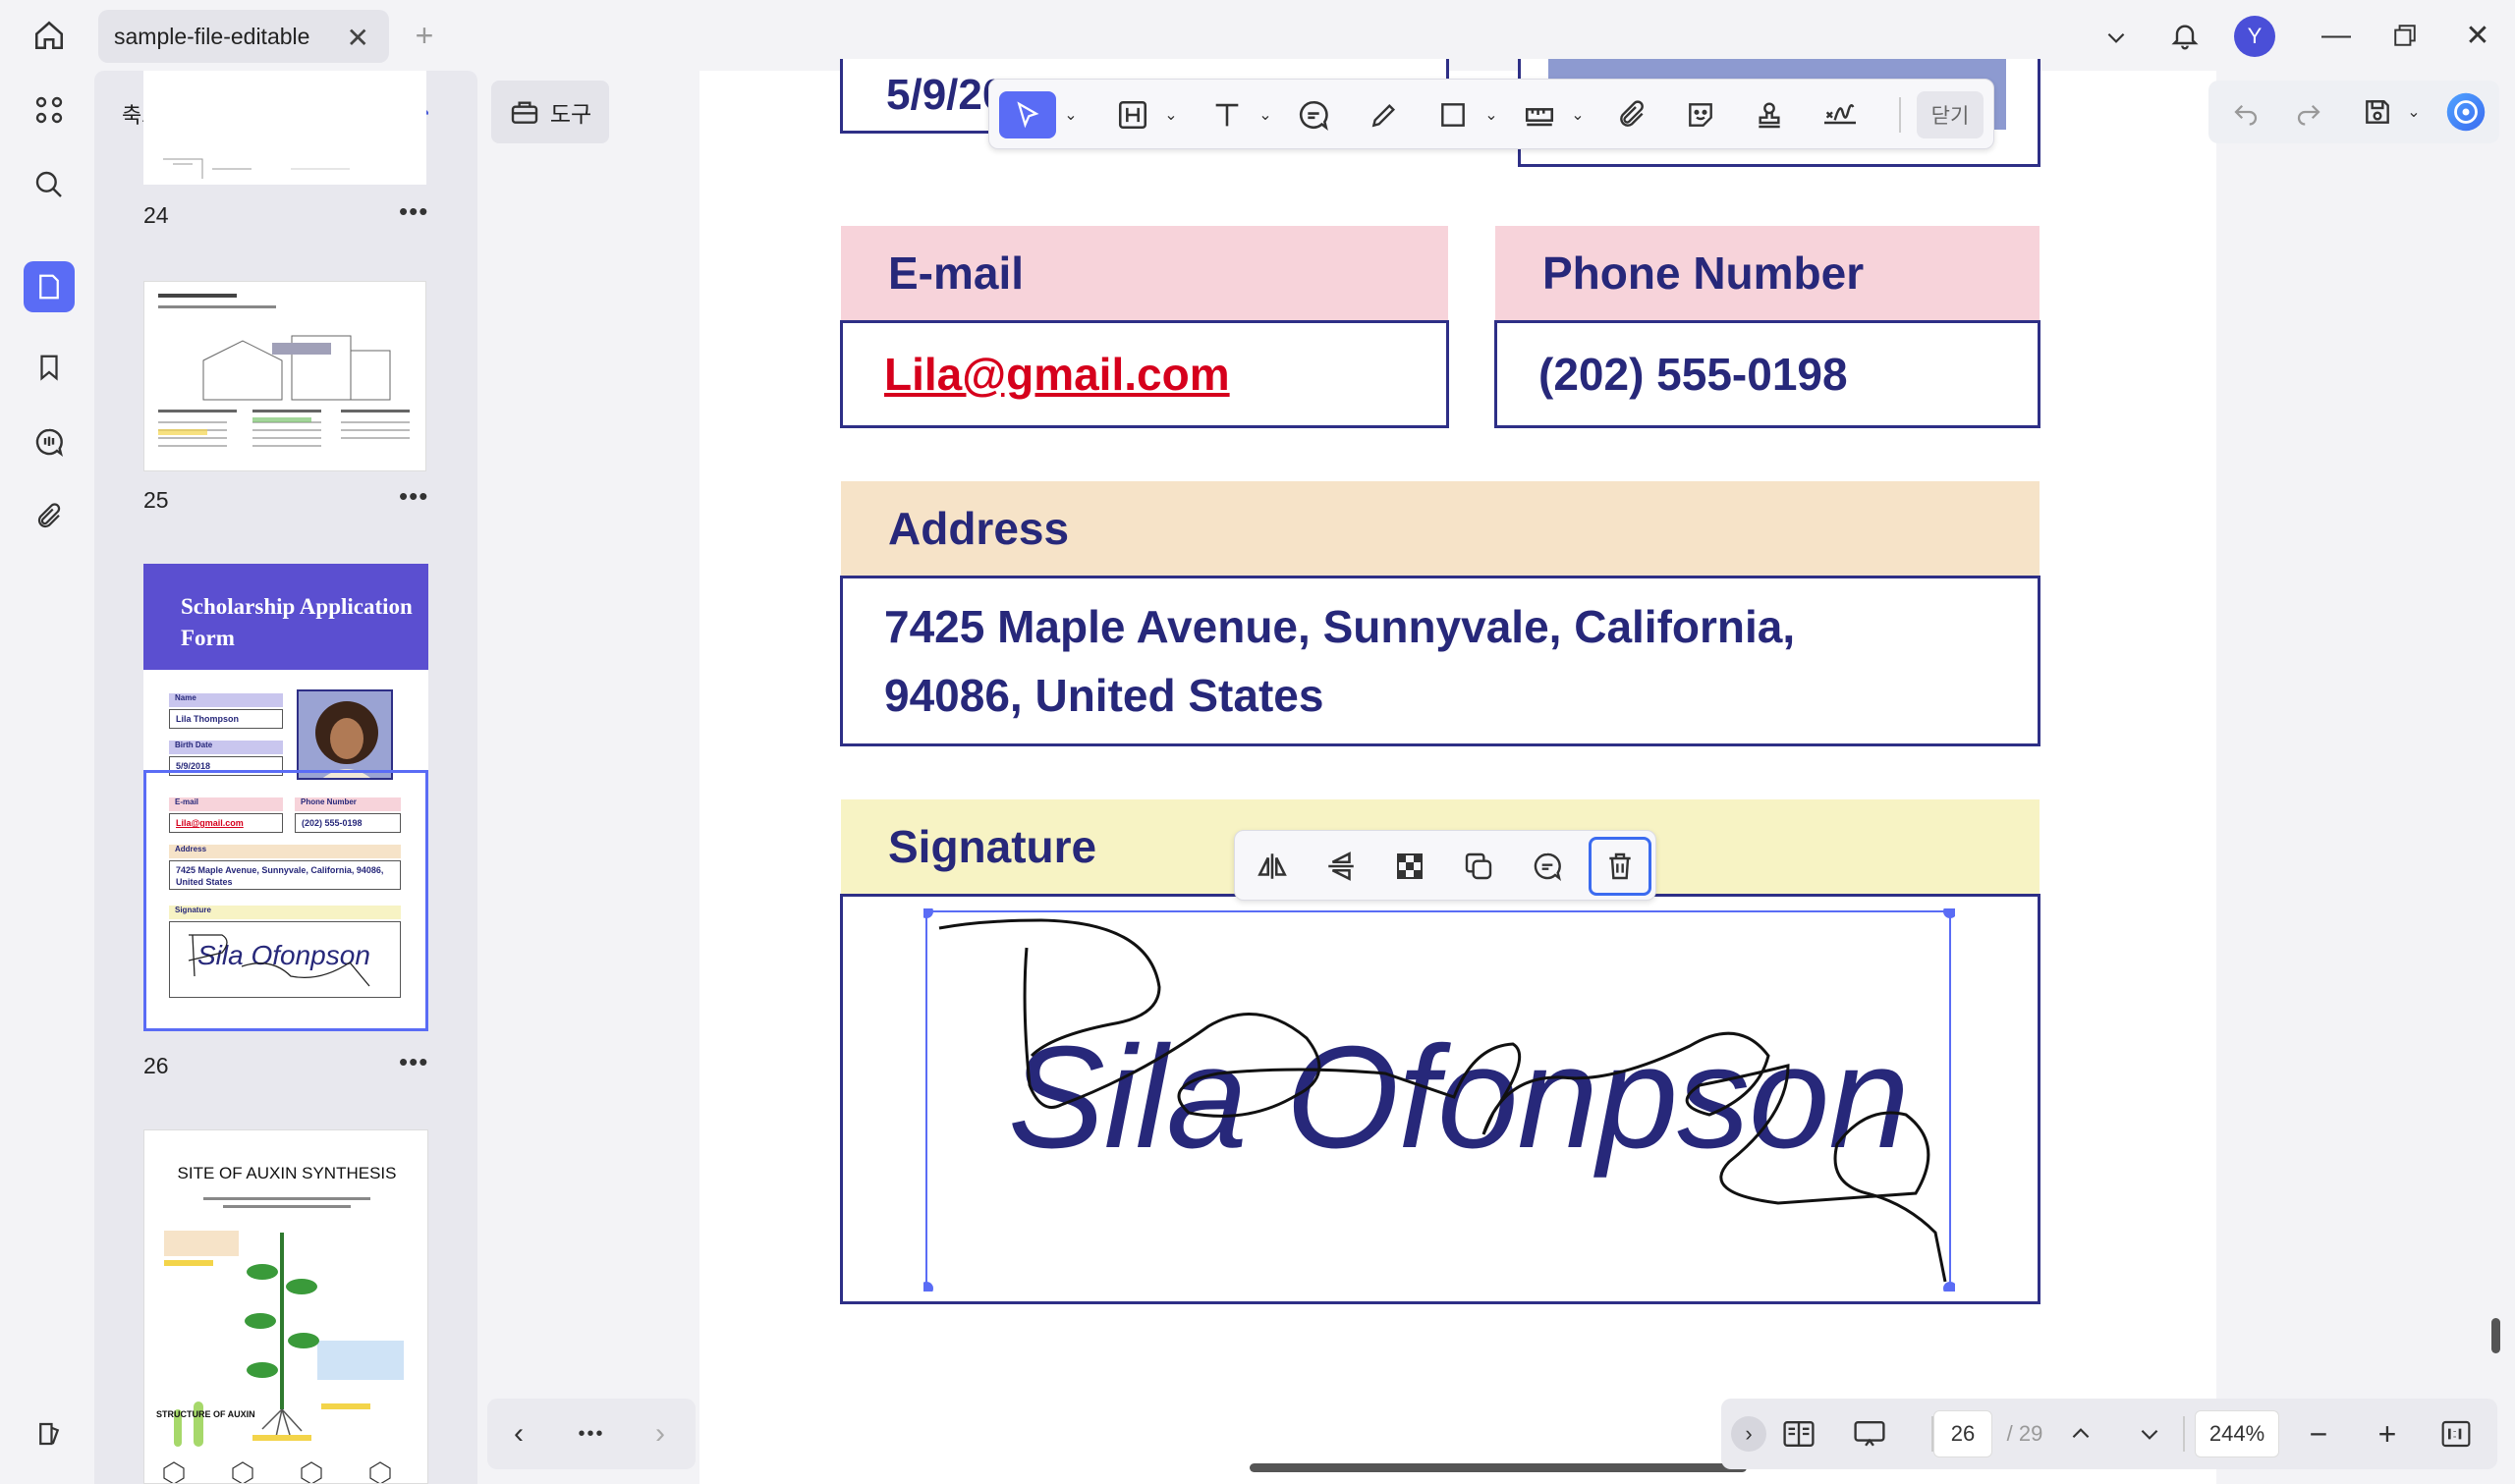 The width and height of the screenshot is (2515, 1484). What do you see at coordinates (1767, 273) in the screenshot?
I see `phone-label: Phone Number` at bounding box center [1767, 273].